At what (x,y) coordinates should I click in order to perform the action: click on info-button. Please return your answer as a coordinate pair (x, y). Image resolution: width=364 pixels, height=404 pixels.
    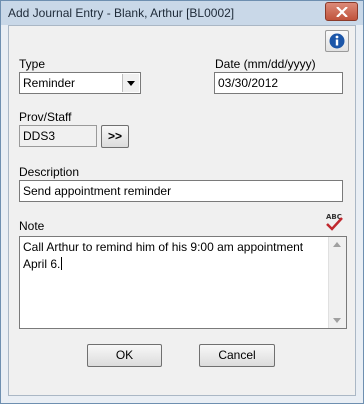
    Looking at the image, I should click on (337, 41).